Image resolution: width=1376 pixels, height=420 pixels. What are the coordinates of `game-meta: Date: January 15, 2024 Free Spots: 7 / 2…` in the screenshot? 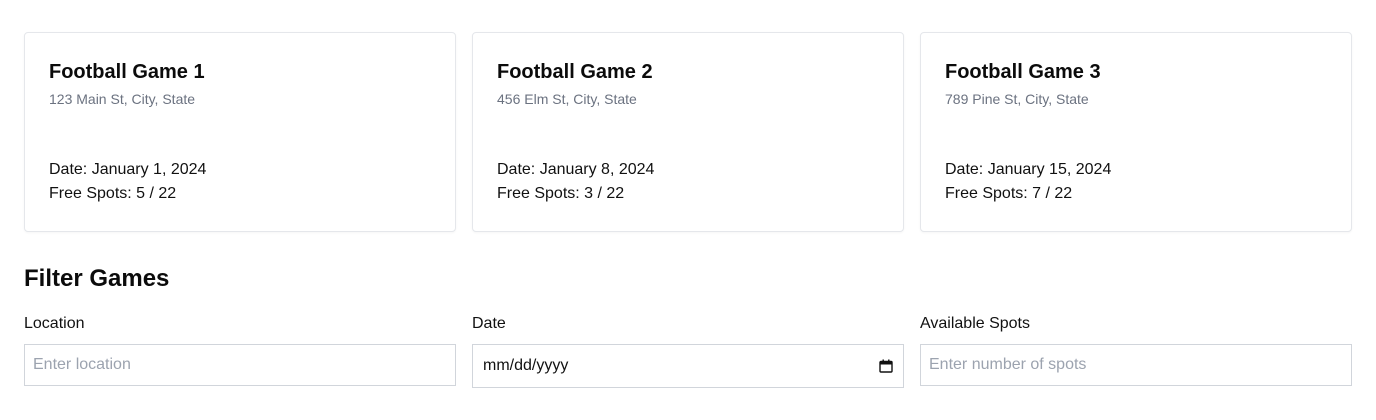 It's located at (1136, 182).